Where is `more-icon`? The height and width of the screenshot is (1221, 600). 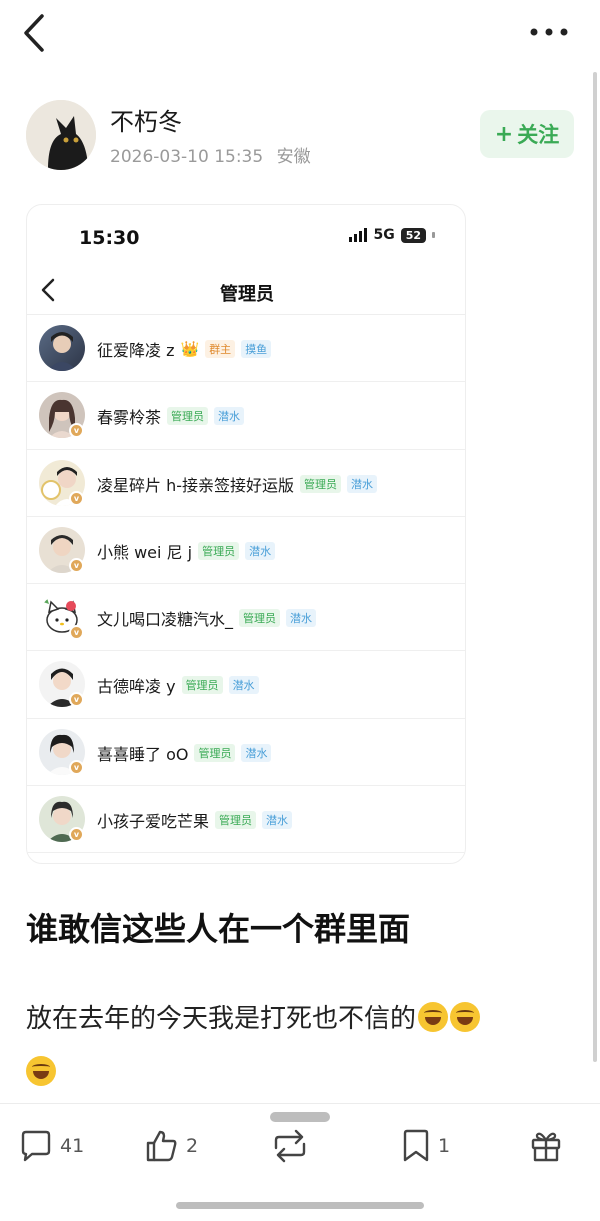 more-icon is located at coordinates (549, 32).